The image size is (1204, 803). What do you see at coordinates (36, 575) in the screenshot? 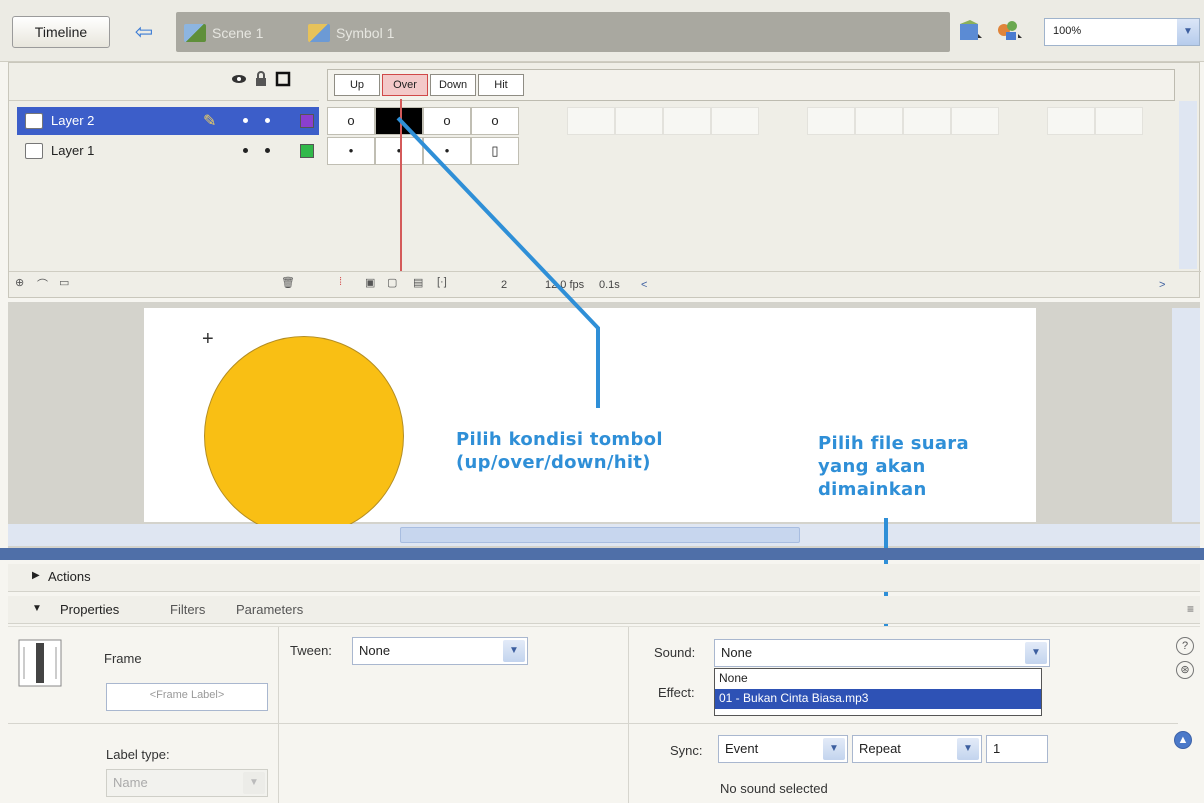
I see `expand-arrow-icon: ▶` at bounding box center [36, 575].